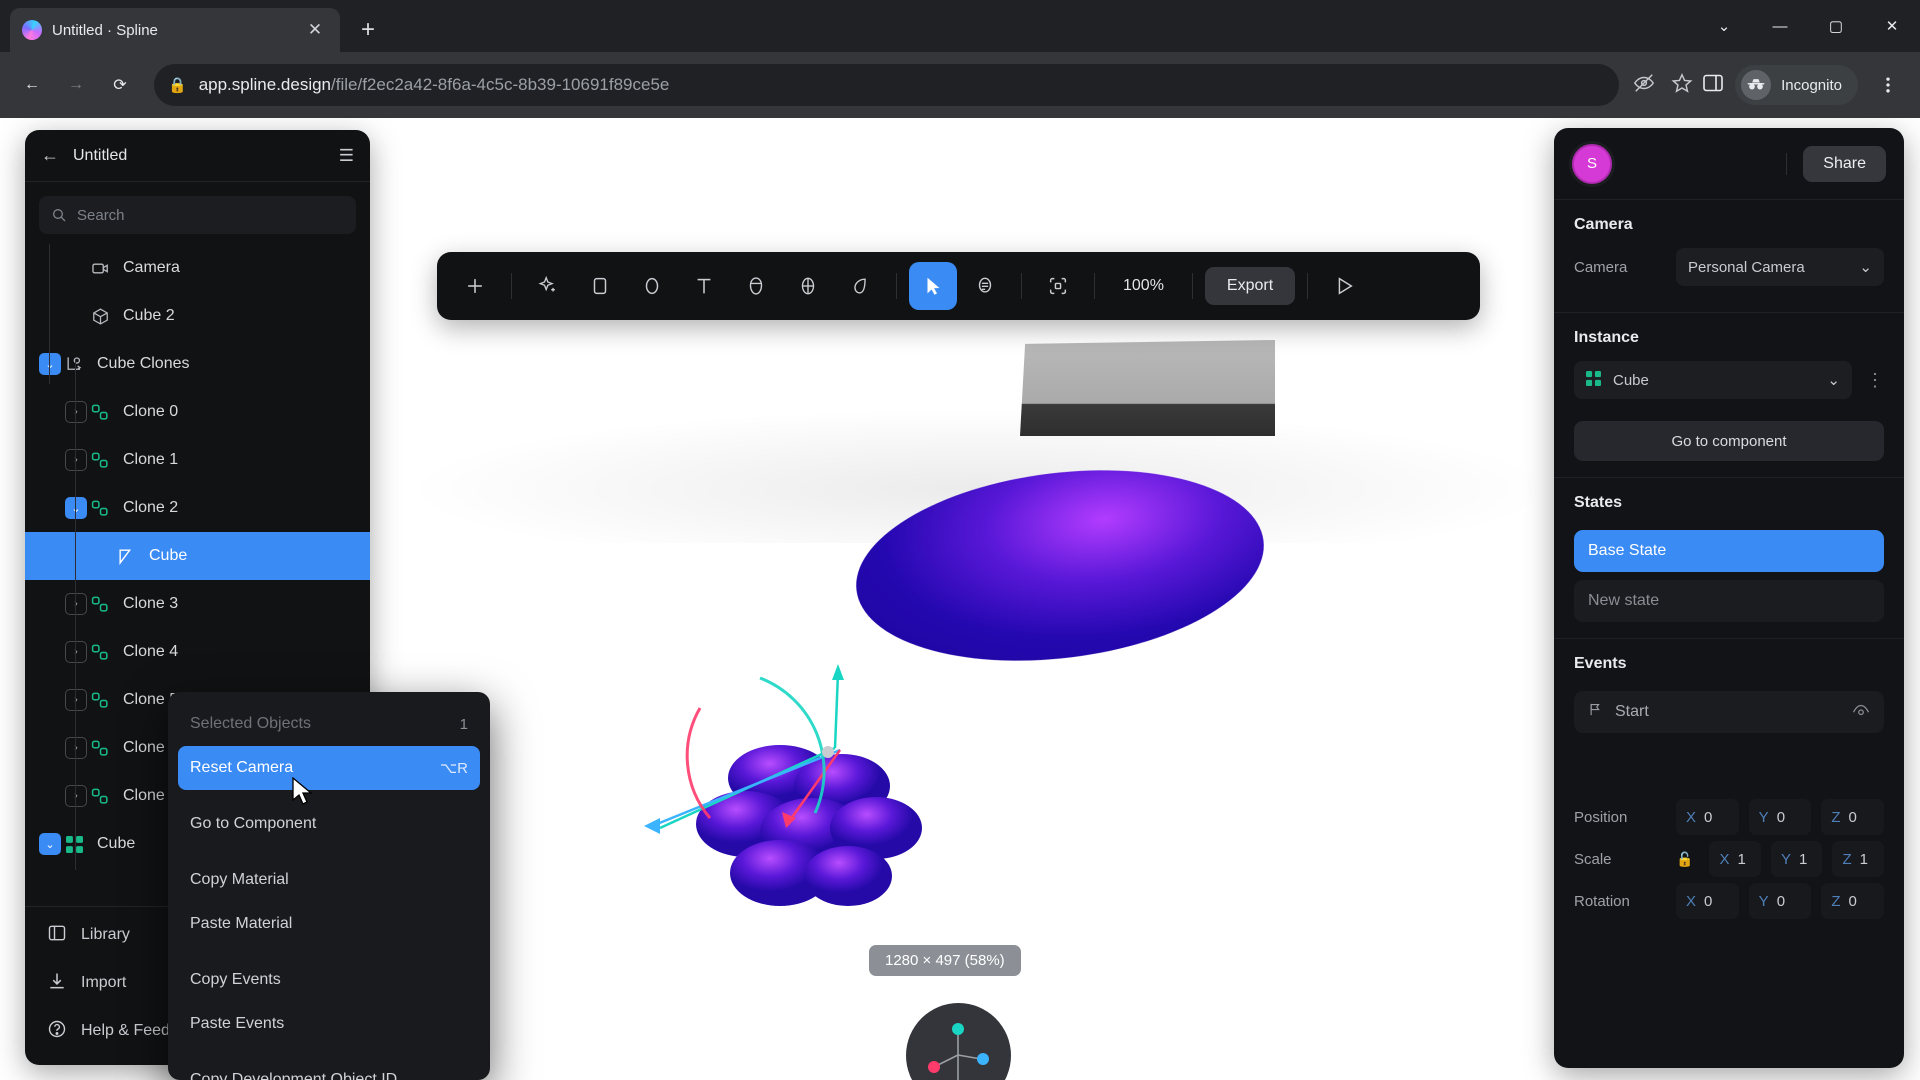 The width and height of the screenshot is (1920, 1080). I want to click on incognito-label: Incognito, so click(1811, 85).